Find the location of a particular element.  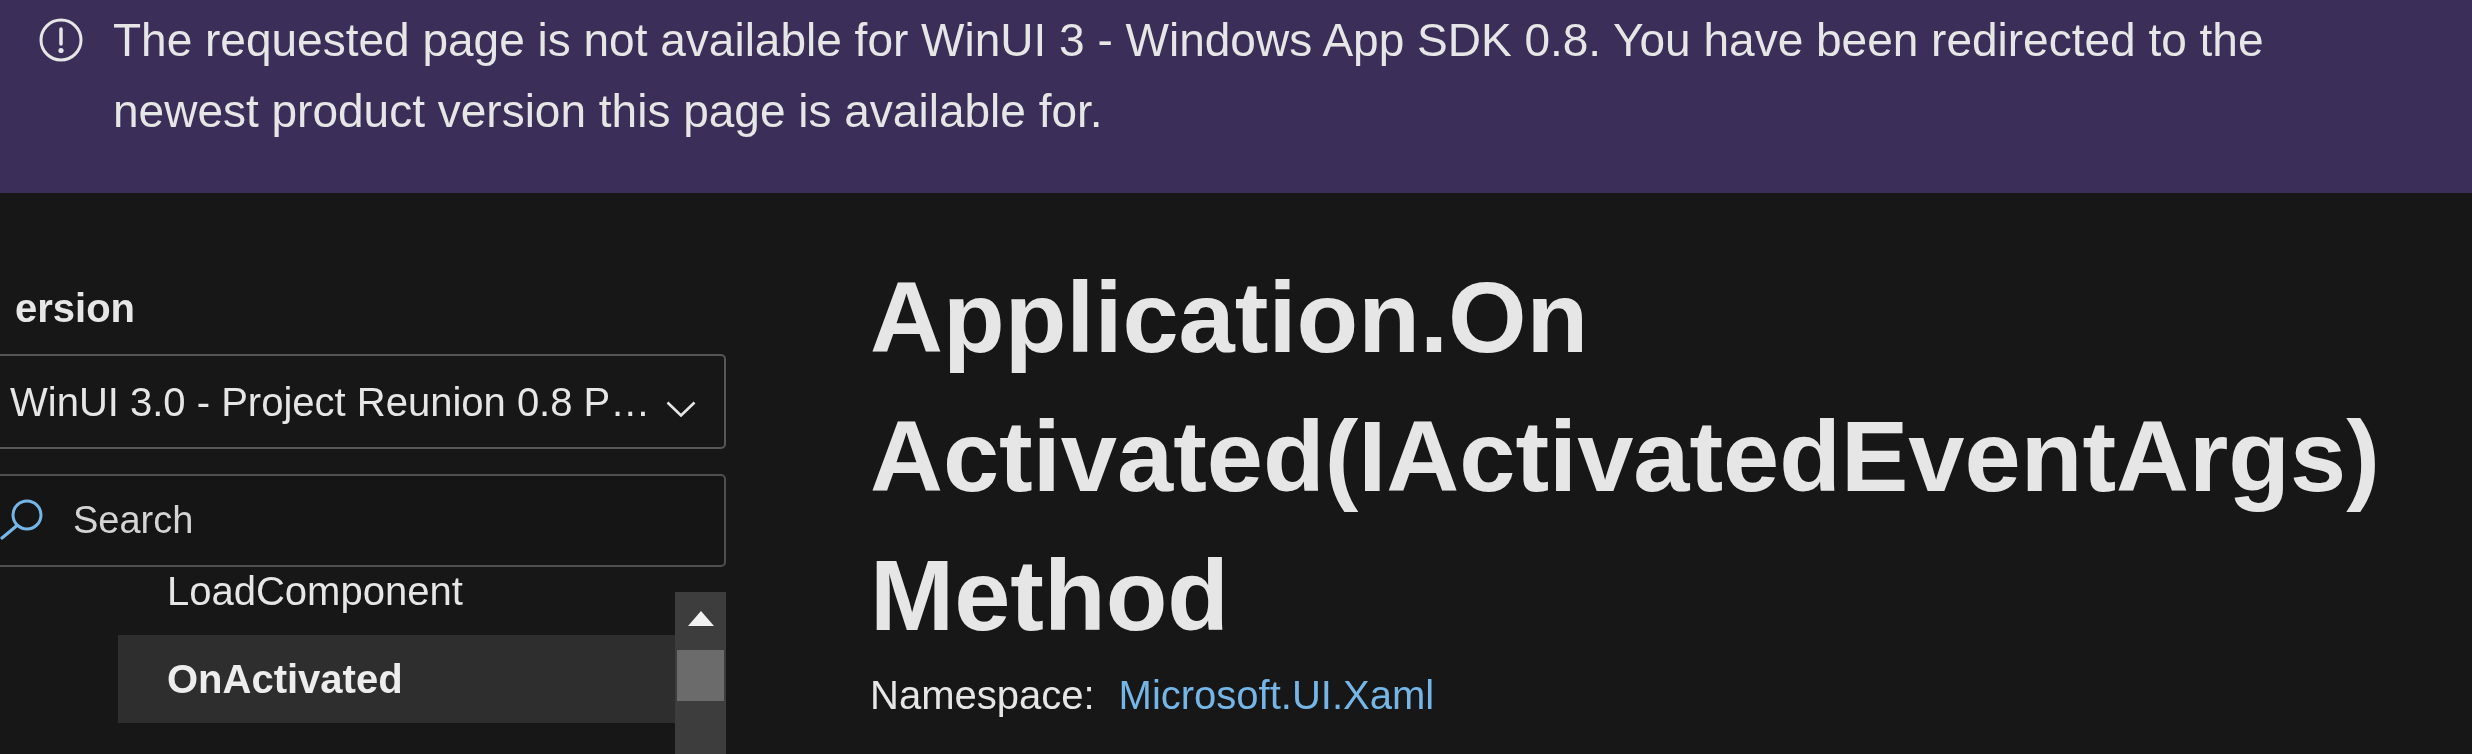

search-field: Search is located at coordinates (363, 520).